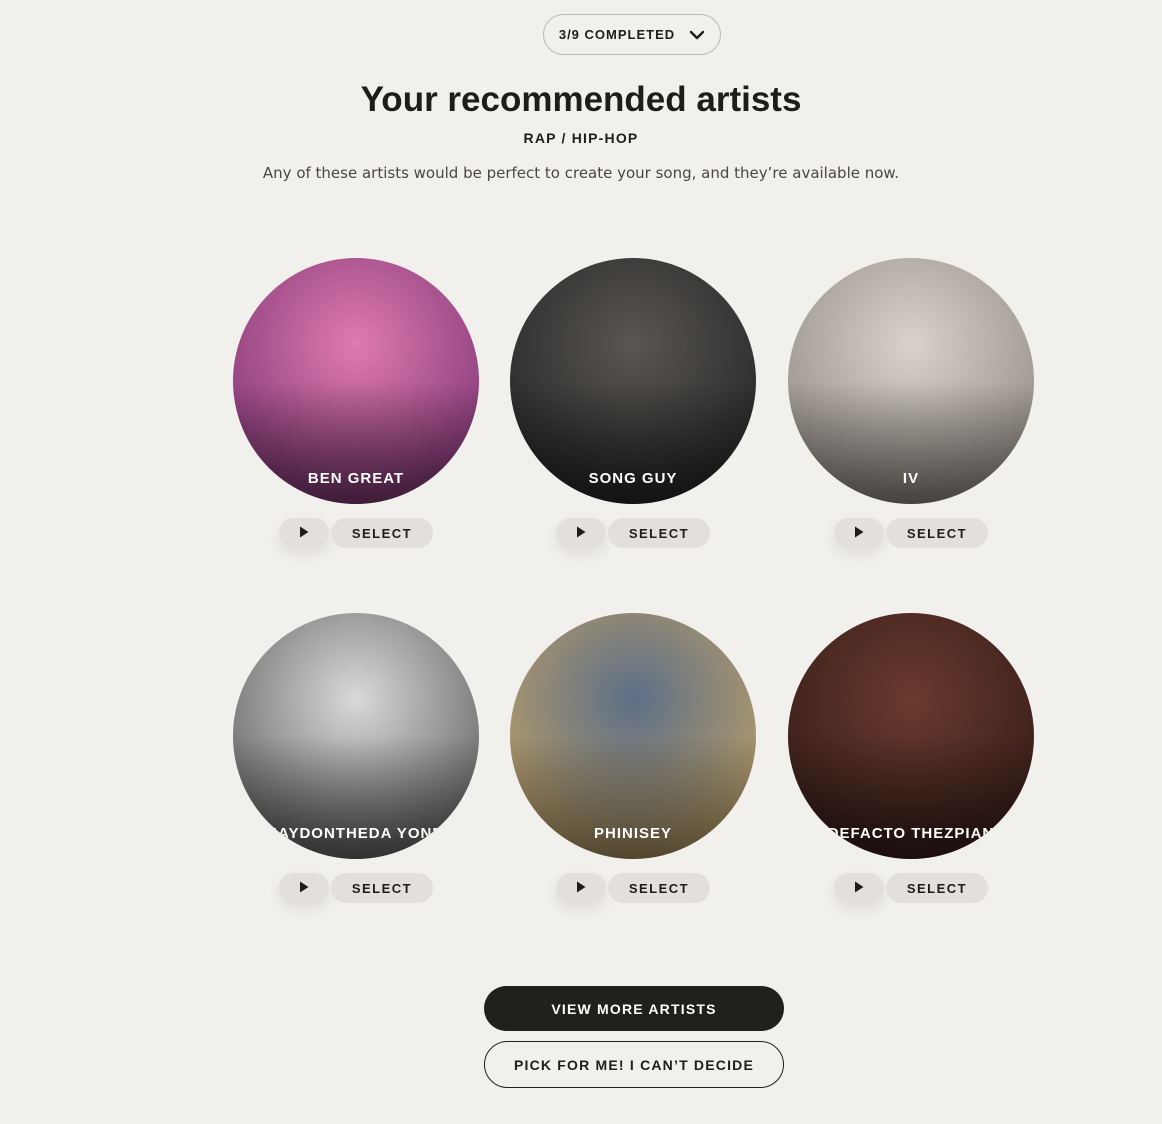  Describe the element at coordinates (633, 833) in the screenshot. I see `artist-name: PHINISEY` at that location.